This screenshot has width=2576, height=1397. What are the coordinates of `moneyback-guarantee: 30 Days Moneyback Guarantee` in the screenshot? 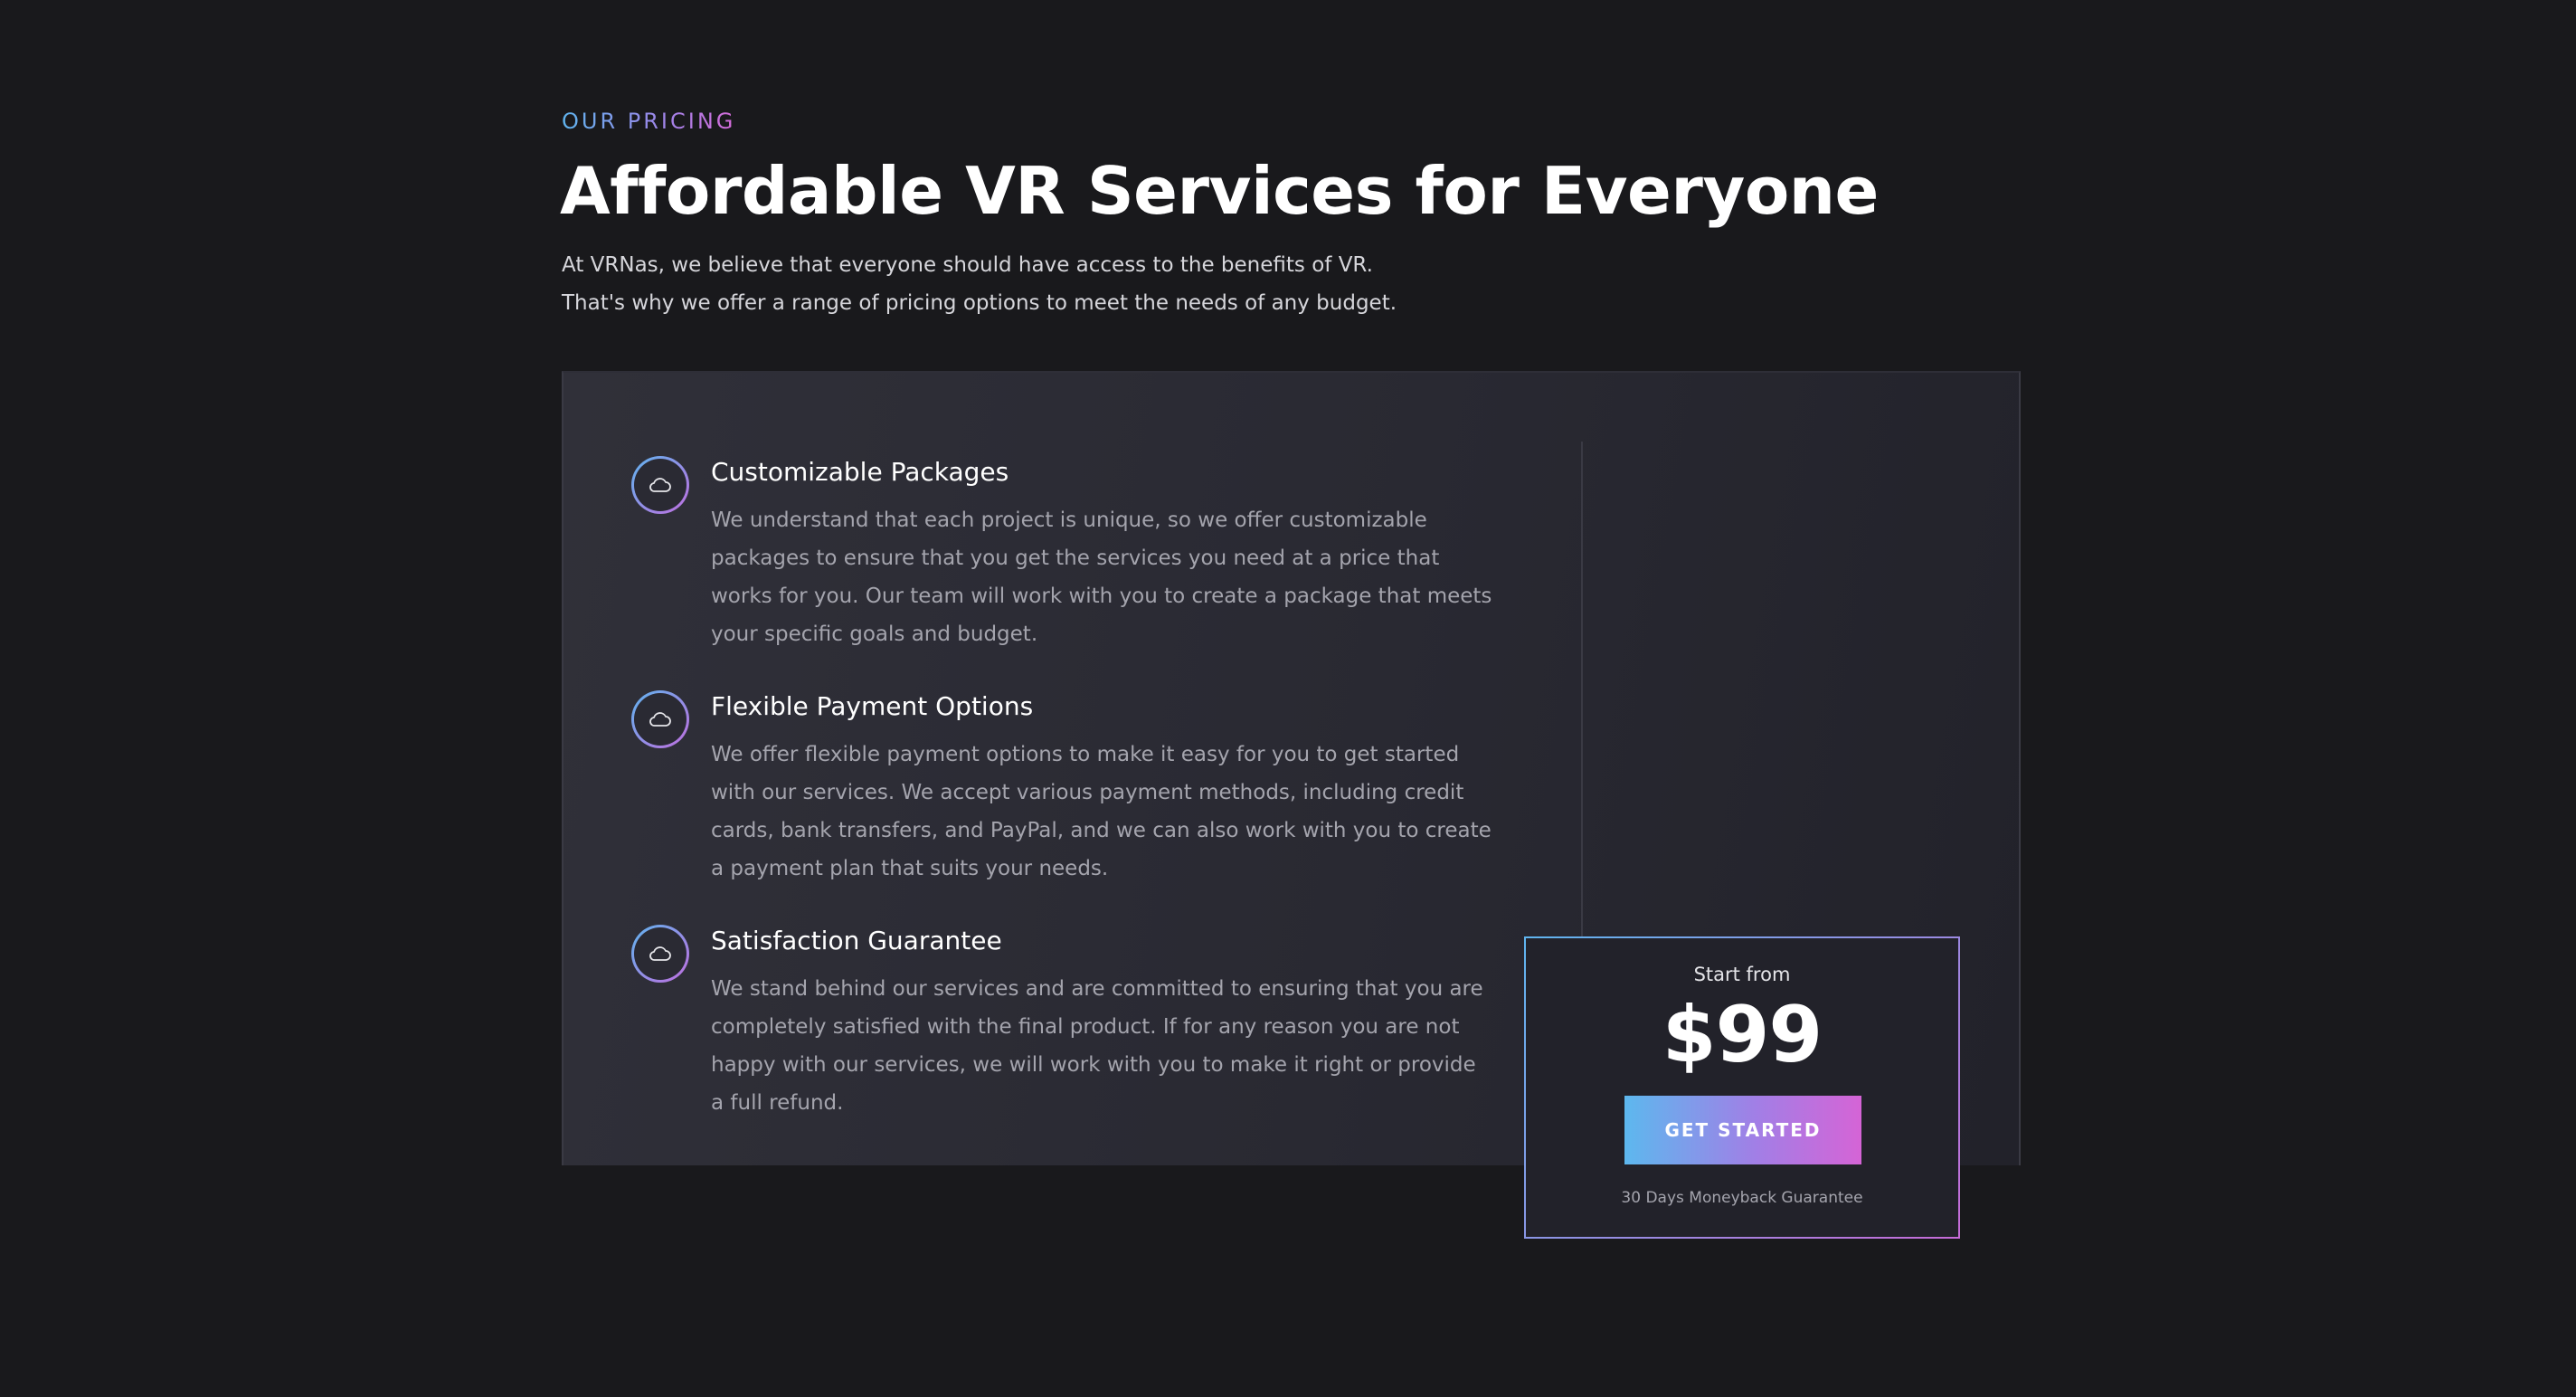 It's located at (1742, 1198).